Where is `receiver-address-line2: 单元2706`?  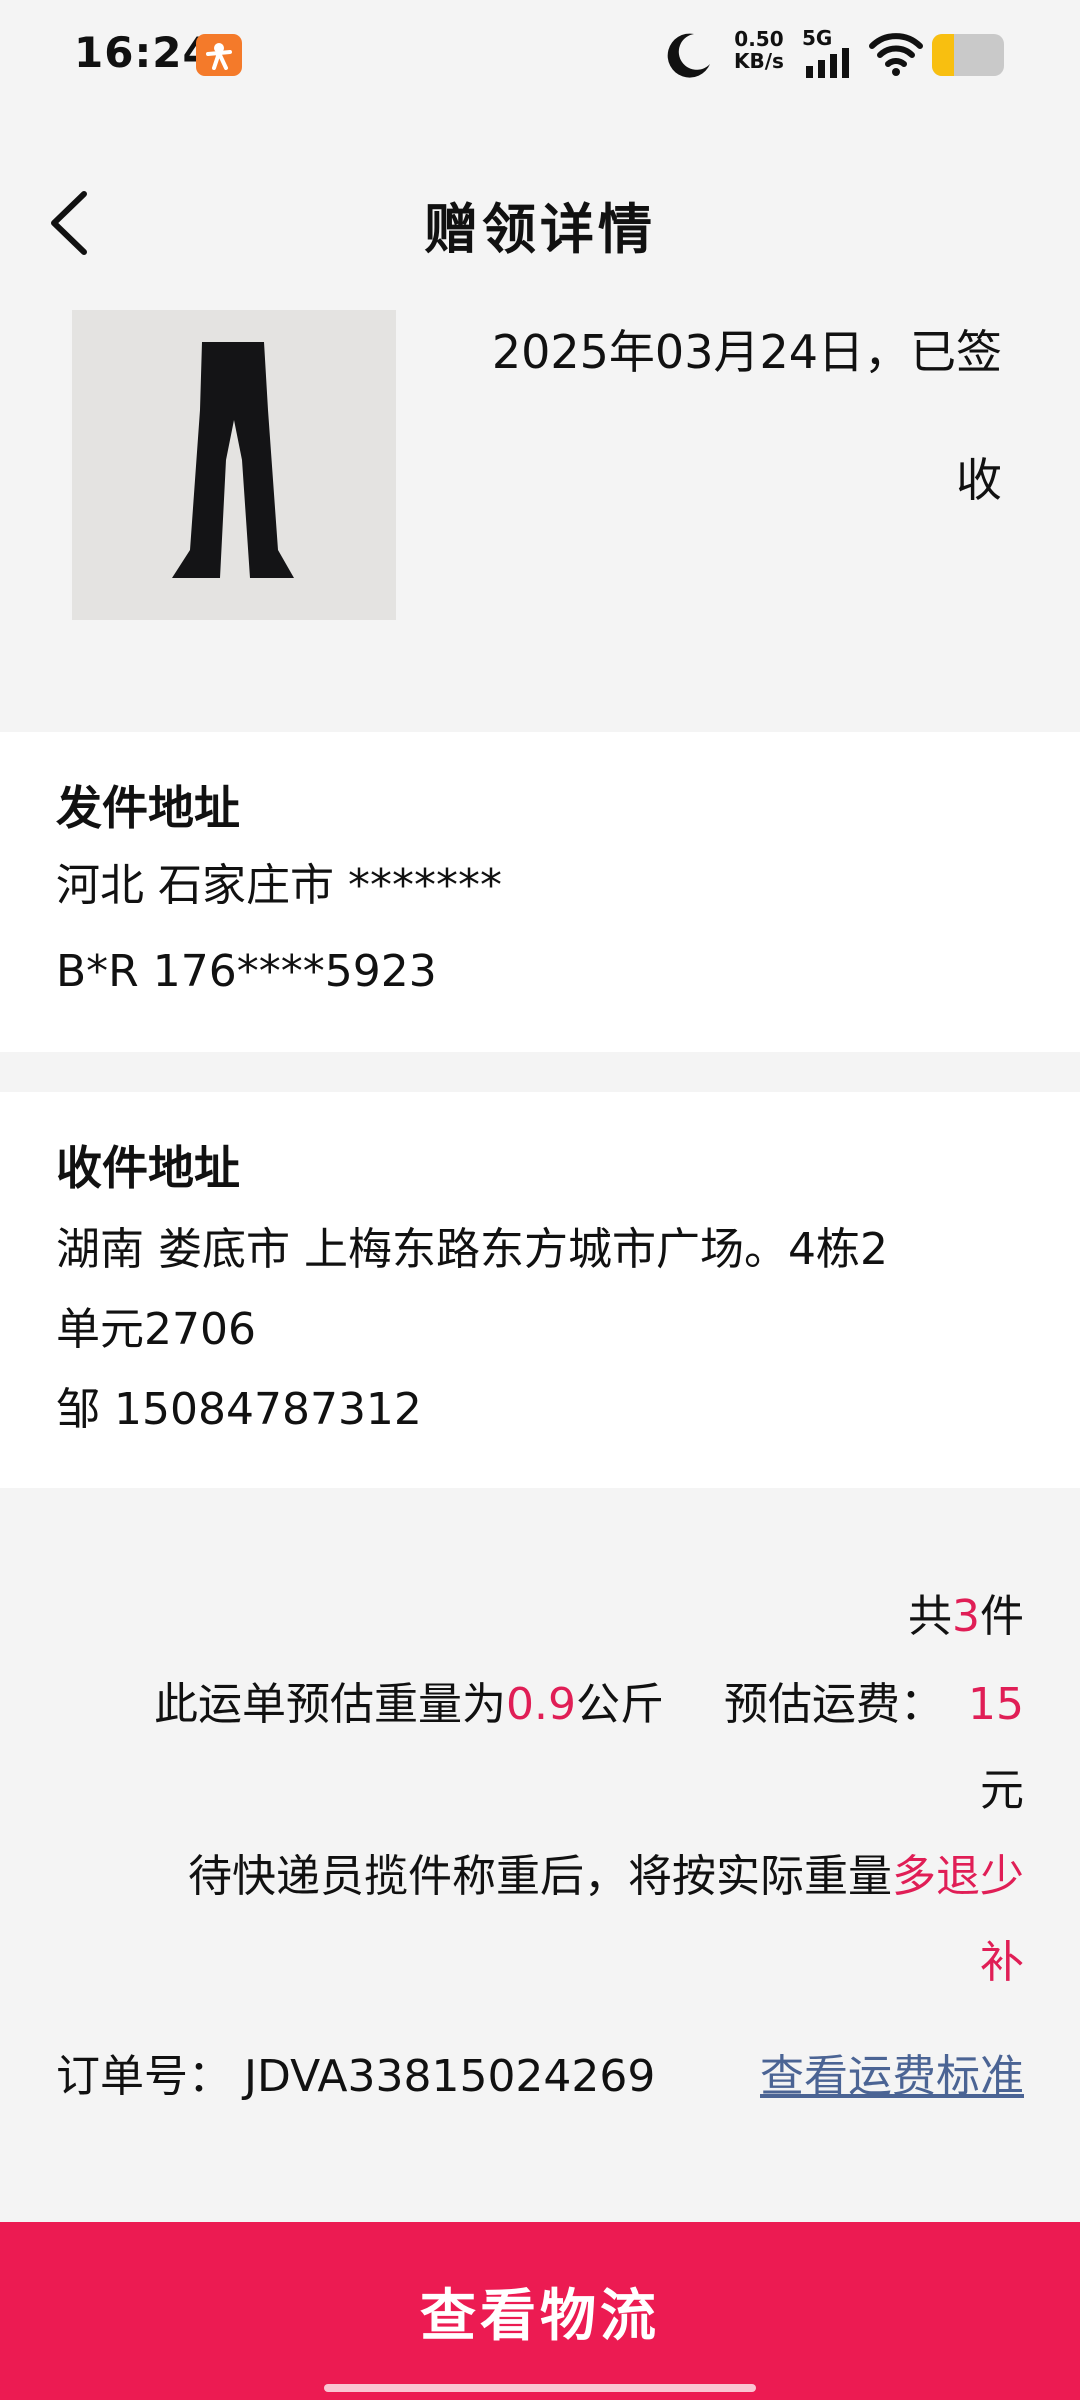 receiver-address-line2: 单元2706 is located at coordinates (156, 1329).